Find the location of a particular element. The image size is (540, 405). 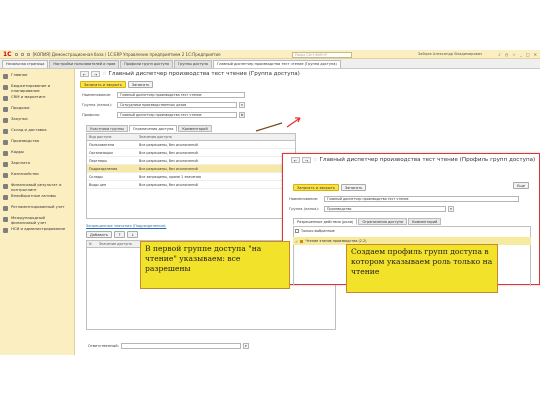

column-header: Вид доступа is located at coordinates (100, 137).